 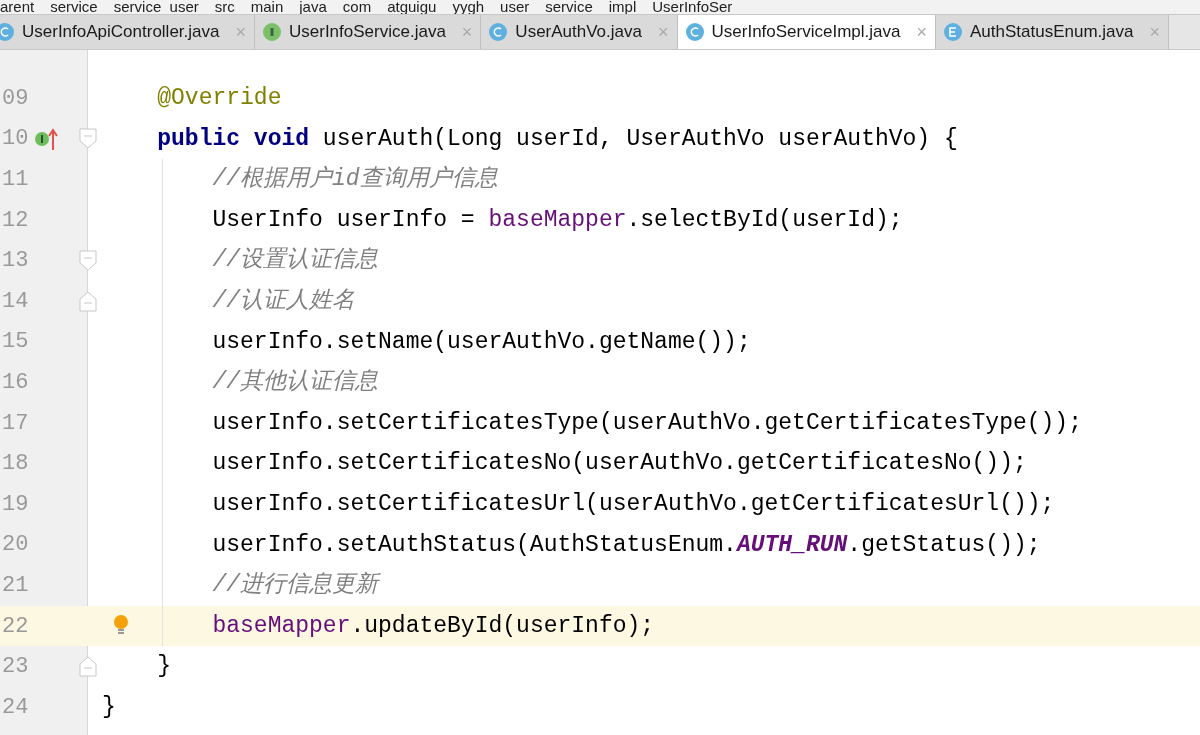 I want to click on line-number: 23, so click(x=15, y=667).